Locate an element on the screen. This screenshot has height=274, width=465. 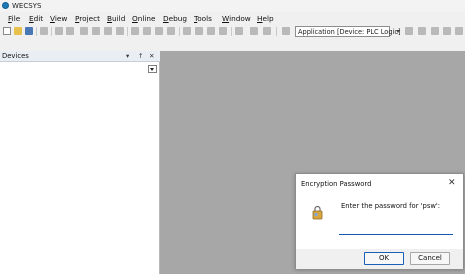
find-icon is located at coordinates (135, 31).